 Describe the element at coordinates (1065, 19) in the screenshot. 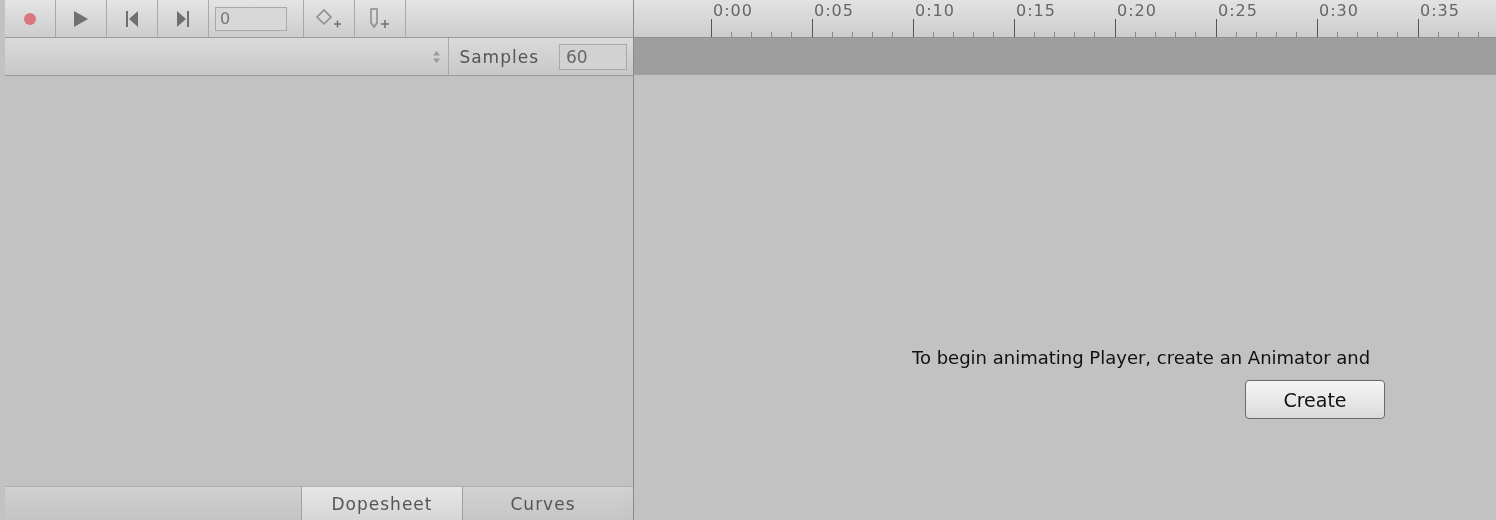

I see `timeline-ruler: 0:00 0:05 0:10 0:15 0:20 0:25 0:30 0:35` at that location.